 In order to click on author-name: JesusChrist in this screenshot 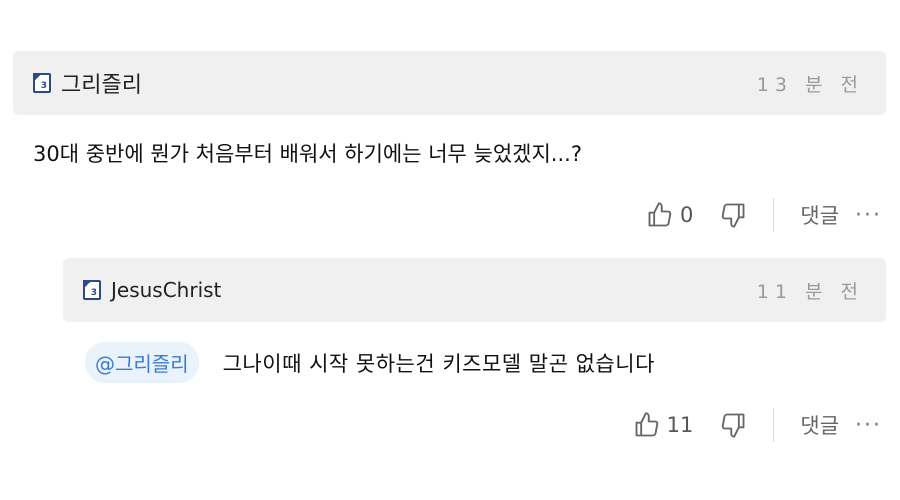, I will do `click(166, 290)`.